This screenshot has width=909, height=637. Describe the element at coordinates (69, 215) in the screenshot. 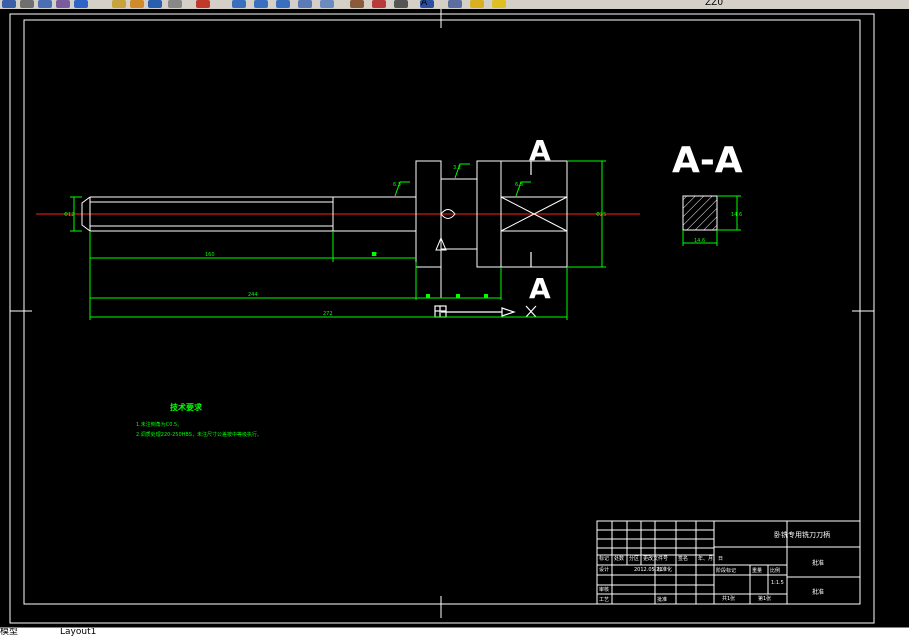

I see `dim-shaft-dia: Φ12` at that location.